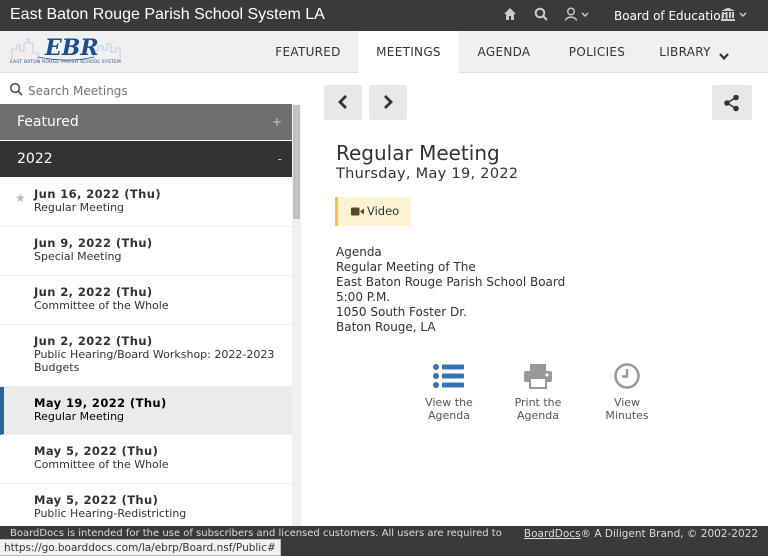  Describe the element at coordinates (308, 52) in the screenshot. I see `tab-featured: FEATURED` at that location.